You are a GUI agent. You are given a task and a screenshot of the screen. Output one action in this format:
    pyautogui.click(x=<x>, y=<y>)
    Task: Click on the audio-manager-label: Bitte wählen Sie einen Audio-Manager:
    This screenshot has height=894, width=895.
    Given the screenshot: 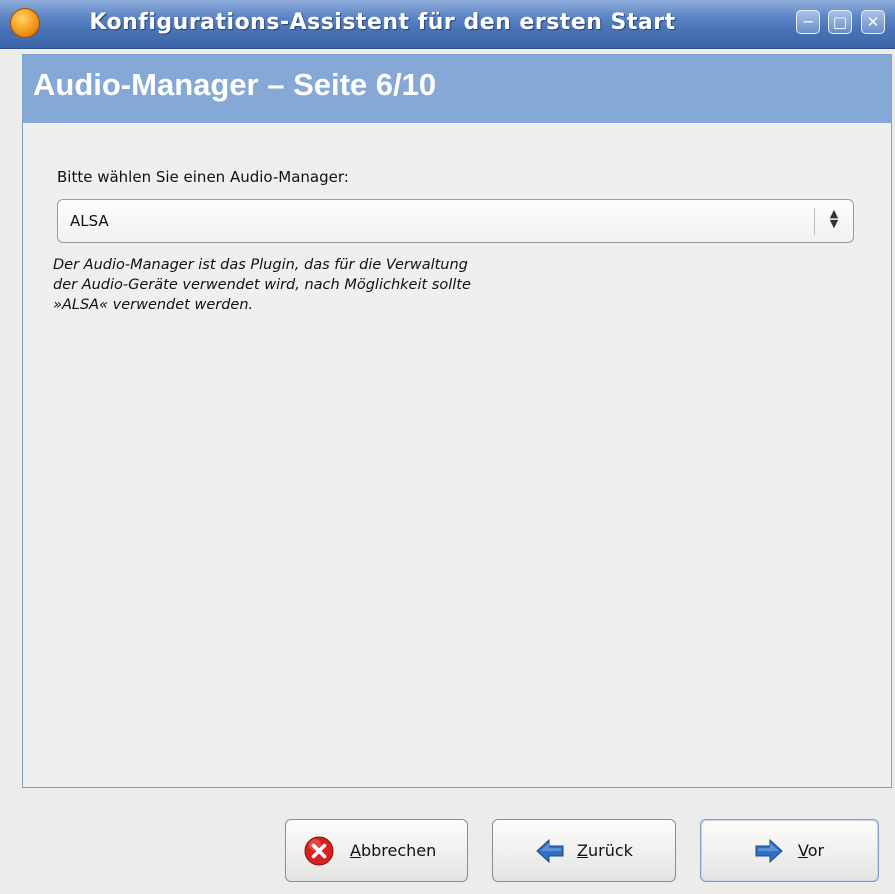 What is the action you would take?
    pyautogui.click(x=203, y=177)
    